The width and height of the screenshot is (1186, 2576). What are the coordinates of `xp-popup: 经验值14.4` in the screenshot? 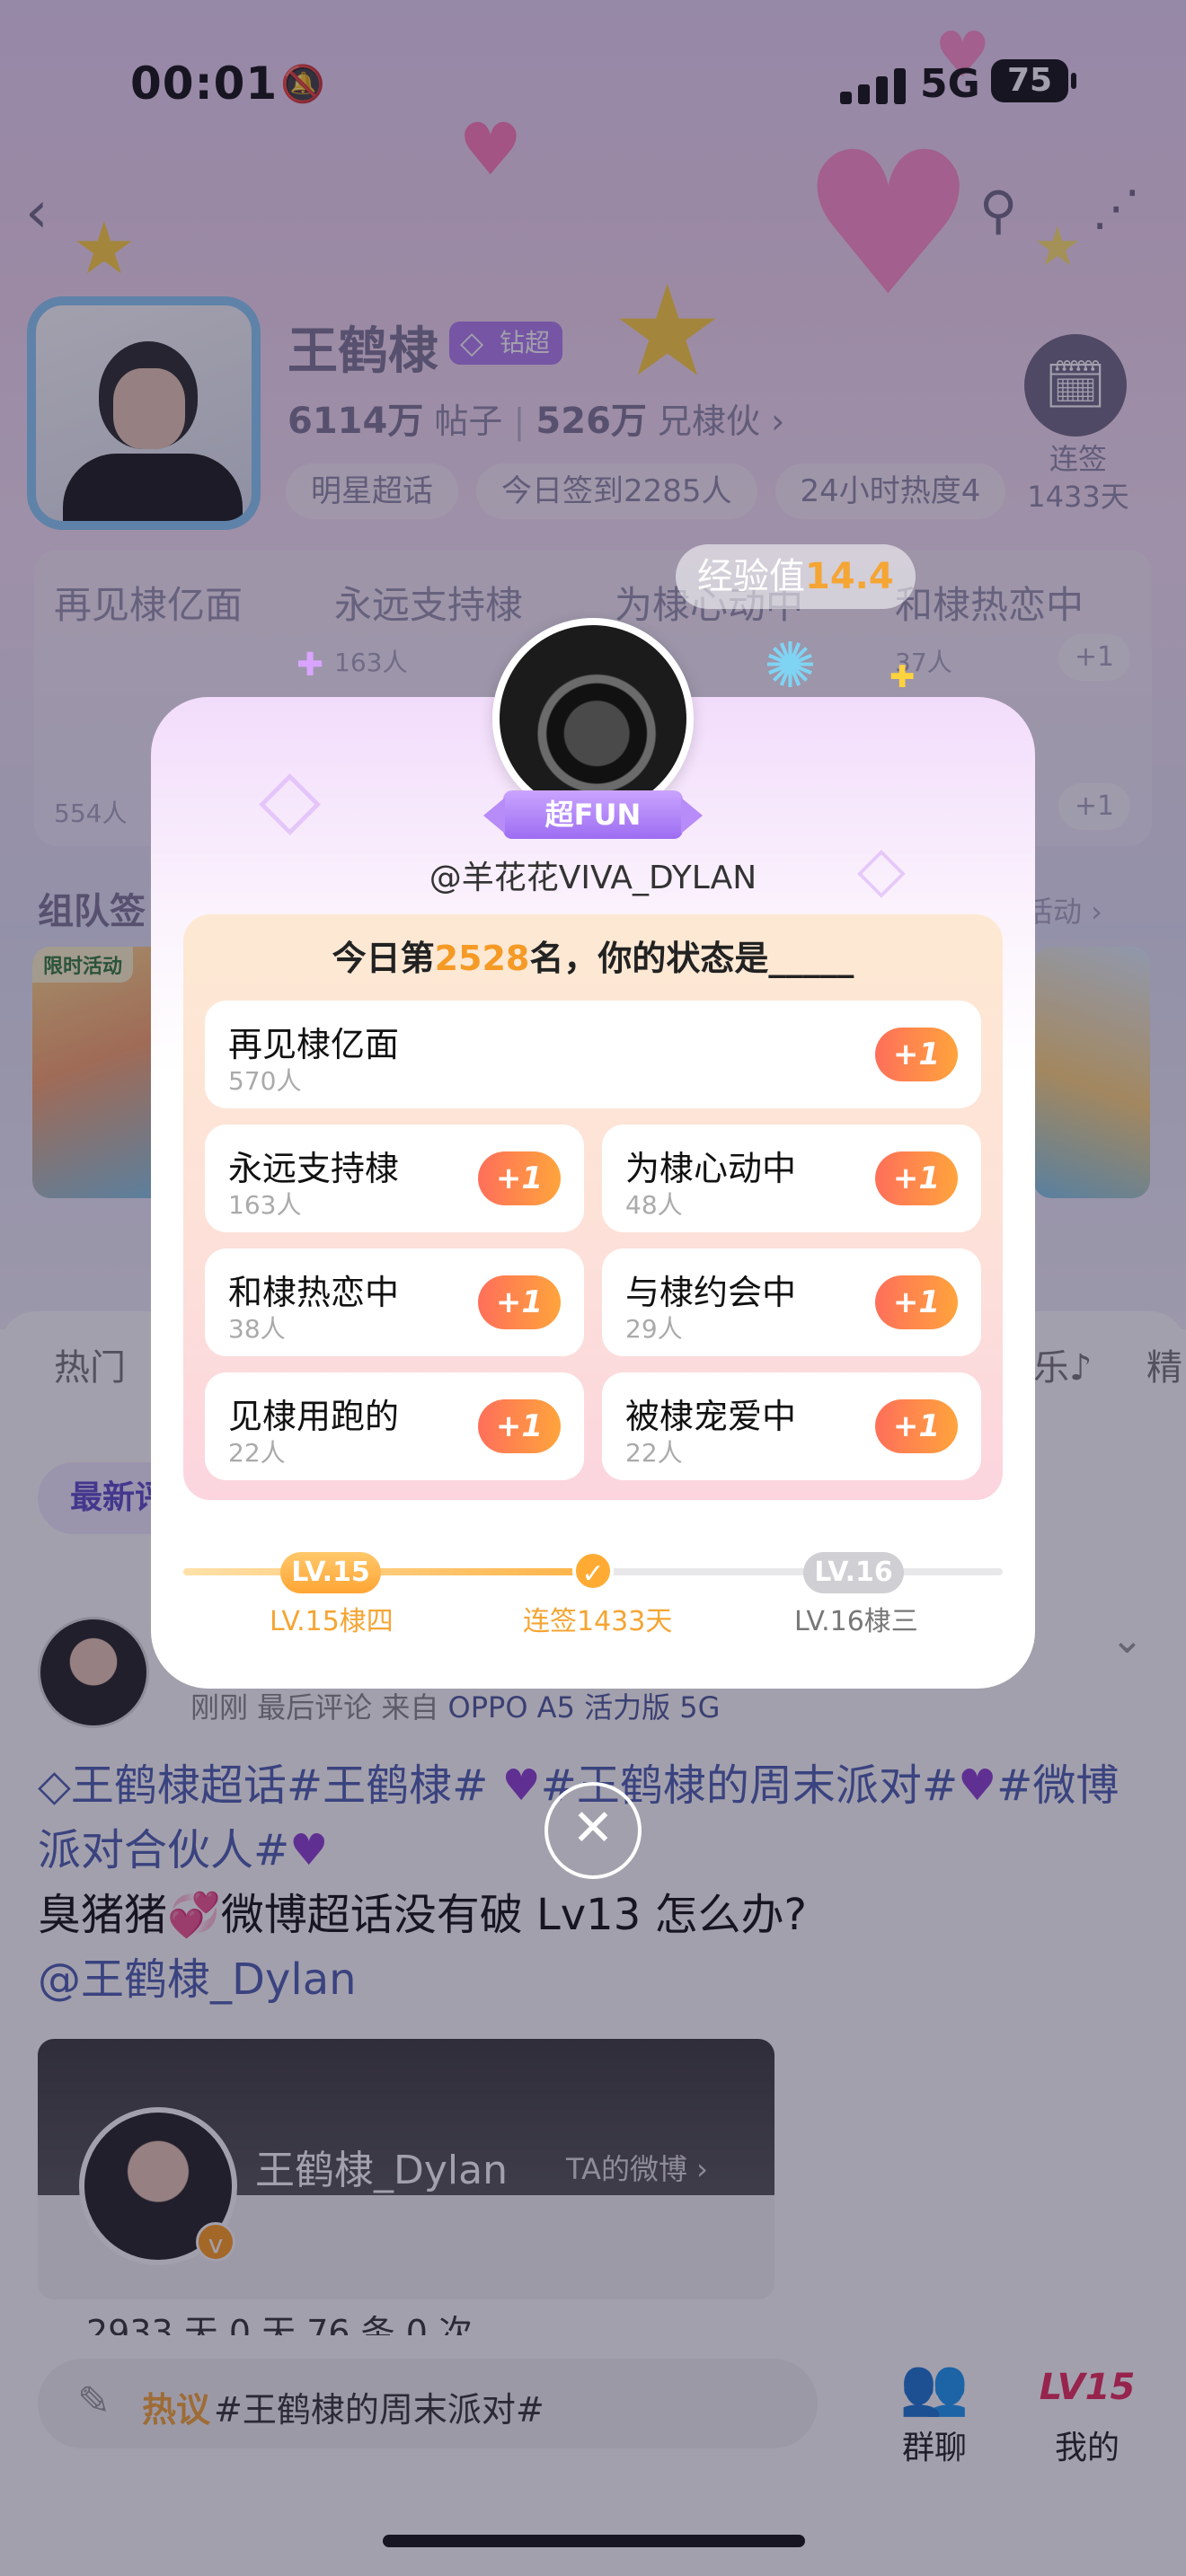 It's located at (796, 576).